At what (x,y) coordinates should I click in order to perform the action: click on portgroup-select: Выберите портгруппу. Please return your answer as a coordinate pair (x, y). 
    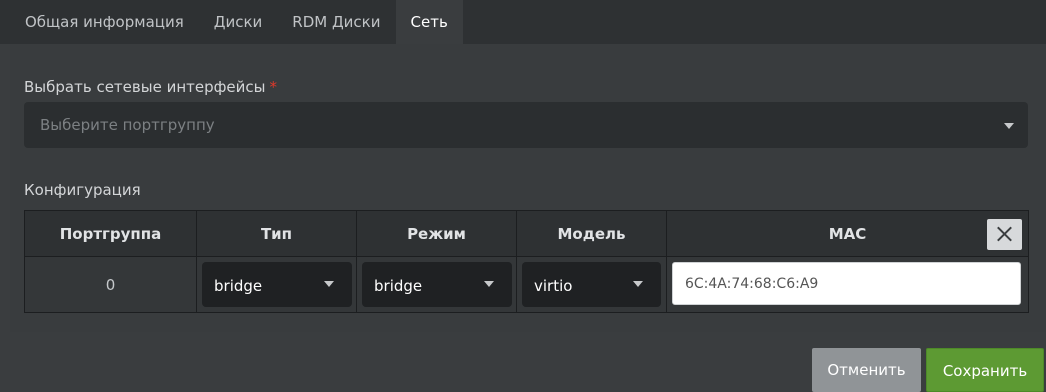
    Looking at the image, I should click on (526, 125).